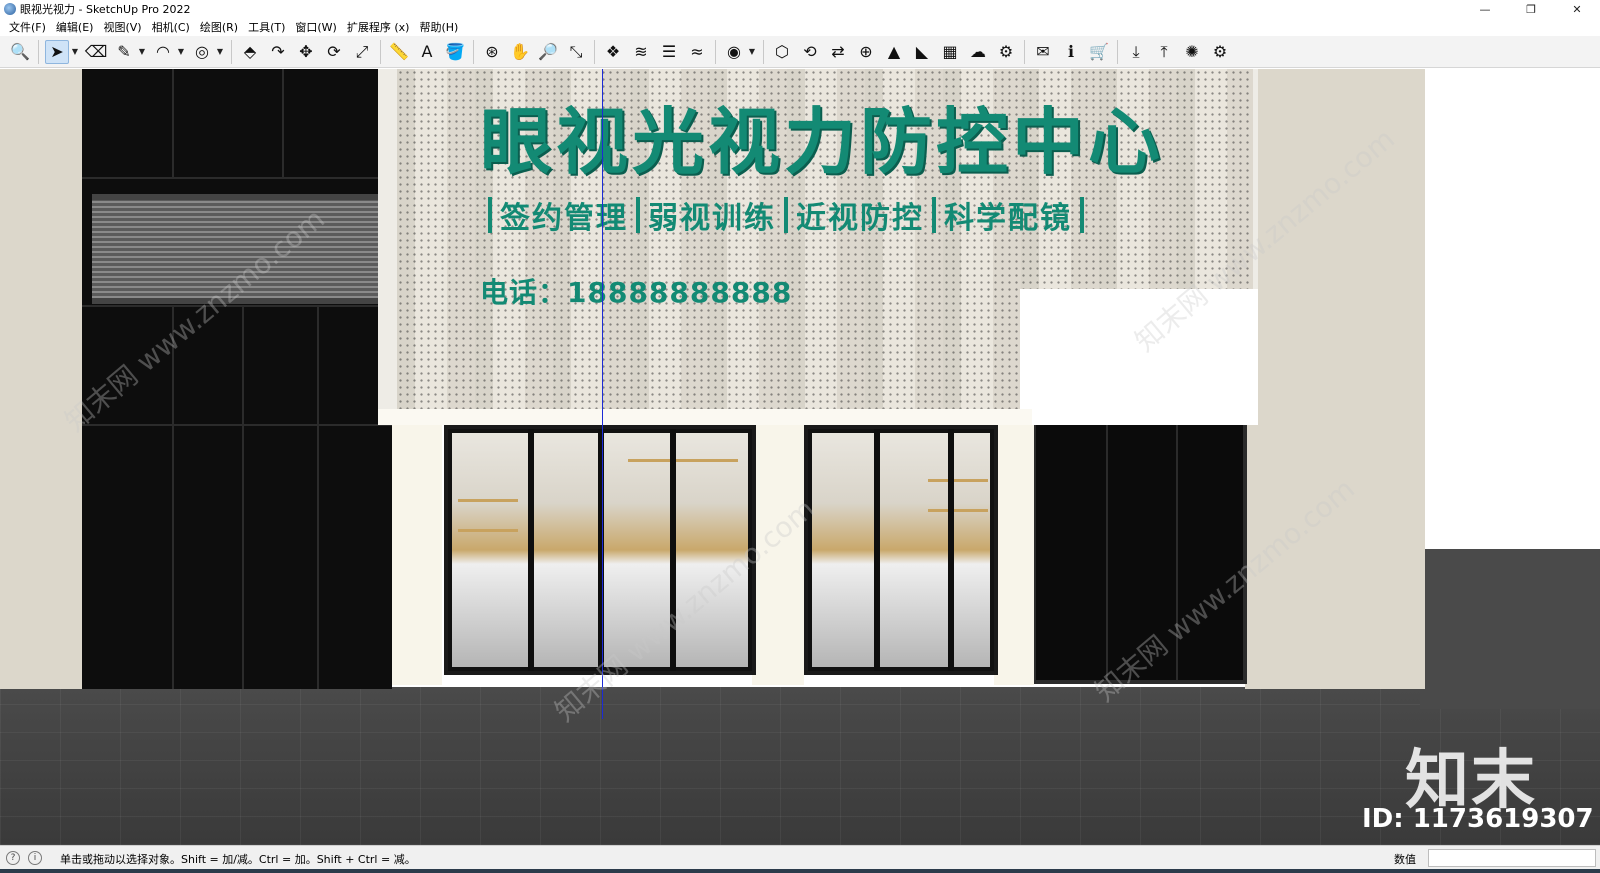  What do you see at coordinates (1136, 52) in the screenshot?
I see `ext-import-tool-icon: ⤓` at bounding box center [1136, 52].